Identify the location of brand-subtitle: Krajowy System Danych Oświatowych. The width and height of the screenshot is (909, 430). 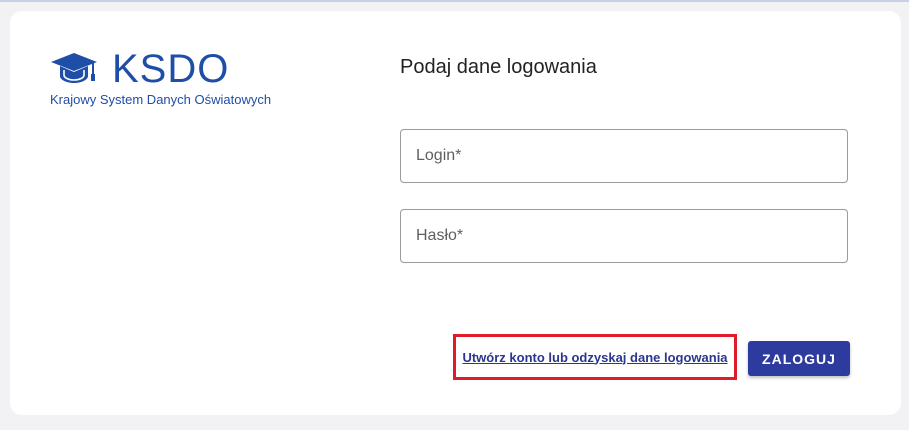
(161, 99).